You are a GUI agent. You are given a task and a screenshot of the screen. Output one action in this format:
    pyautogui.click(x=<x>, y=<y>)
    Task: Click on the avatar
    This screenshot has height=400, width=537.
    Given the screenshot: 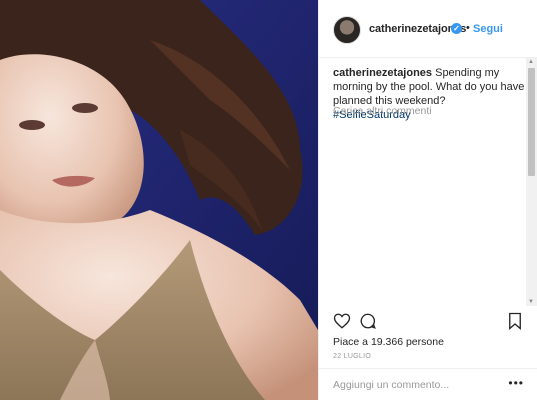 What is the action you would take?
    pyautogui.click(x=347, y=30)
    